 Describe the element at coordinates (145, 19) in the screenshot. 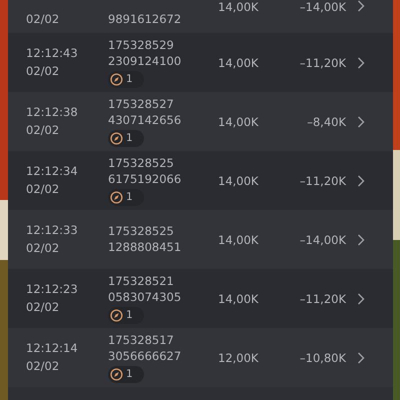

I see `order-id-text: 9891612672` at that location.